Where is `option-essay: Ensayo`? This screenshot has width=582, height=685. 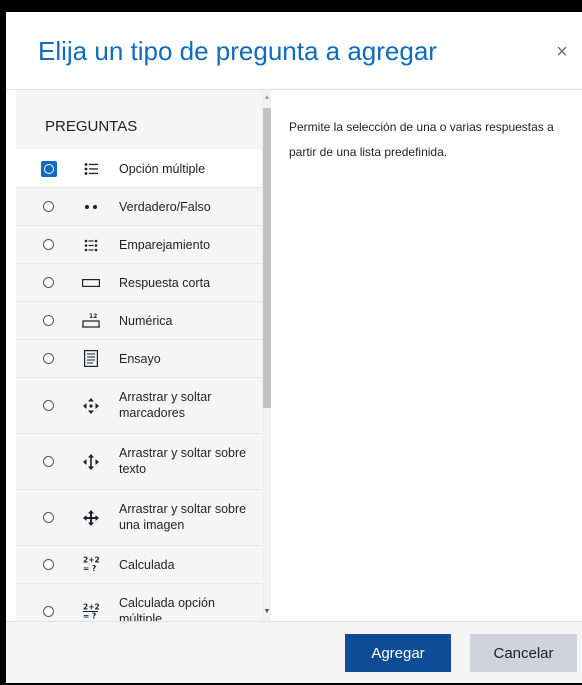 option-essay: Ensayo is located at coordinates (139, 359).